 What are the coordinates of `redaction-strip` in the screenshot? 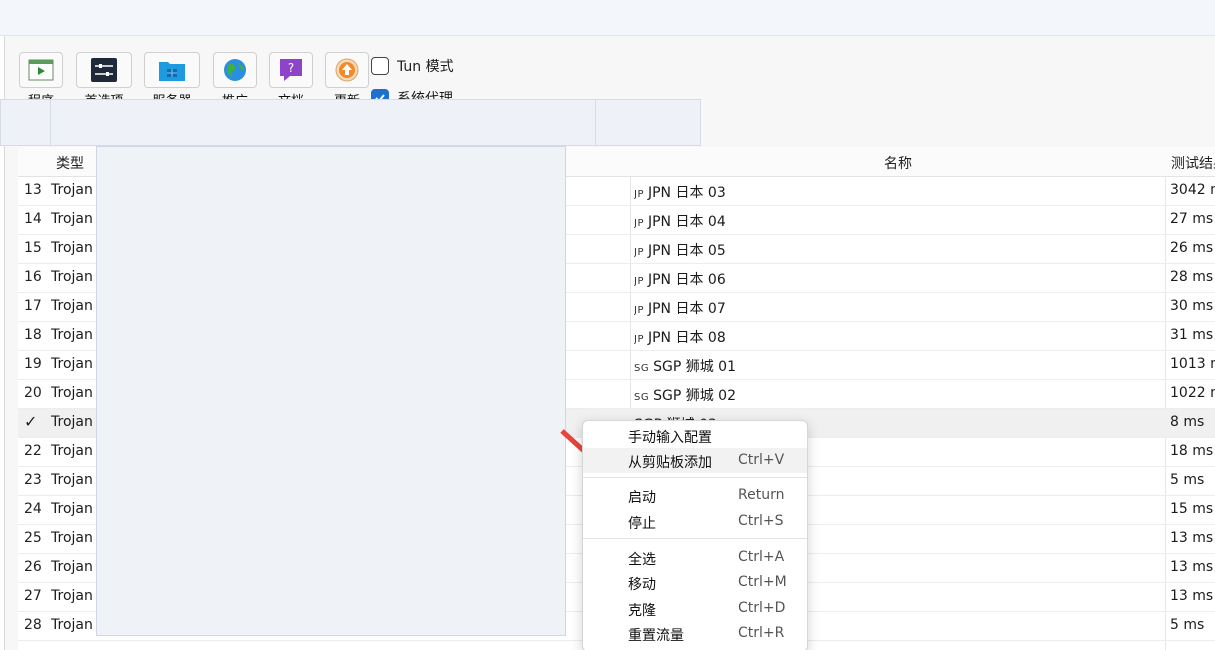 It's located at (350, 122).